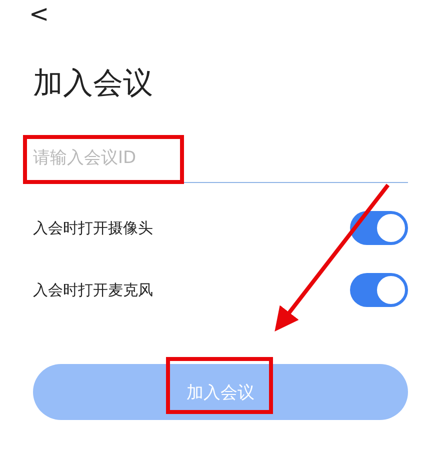  Describe the element at coordinates (220, 162) in the screenshot. I see `meeting-id-field: 请输入会议ID` at that location.